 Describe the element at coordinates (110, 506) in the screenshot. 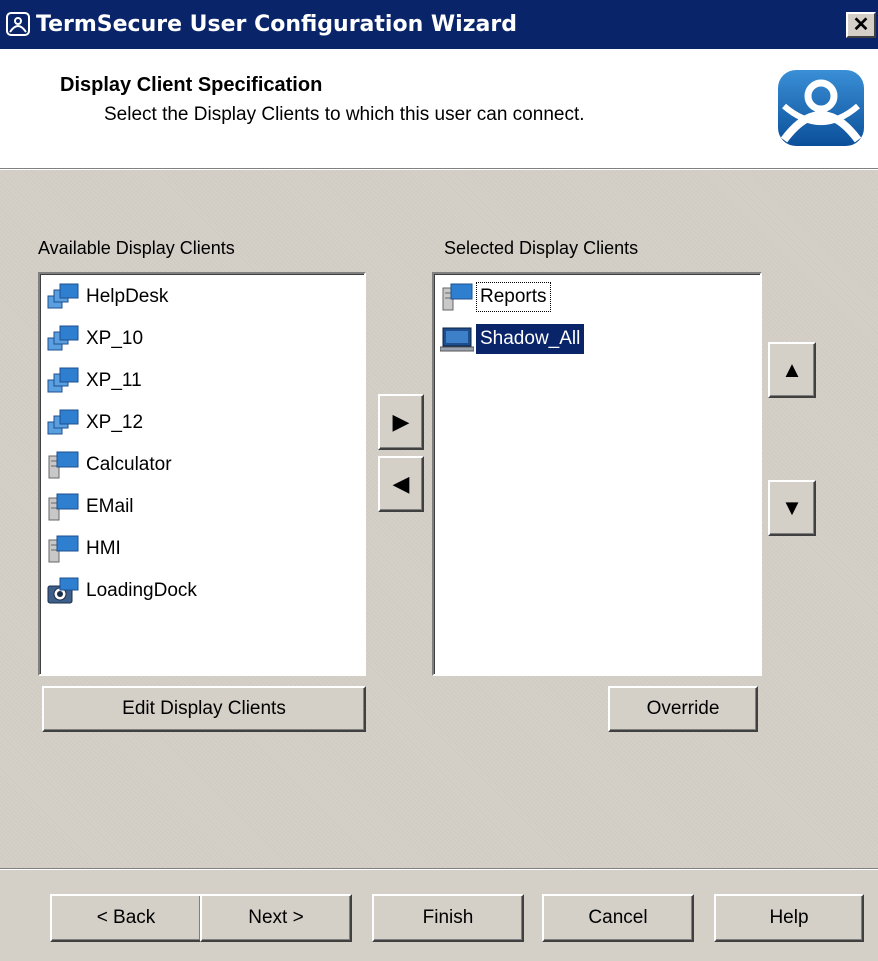

I see `list-item-label: EMail` at that location.